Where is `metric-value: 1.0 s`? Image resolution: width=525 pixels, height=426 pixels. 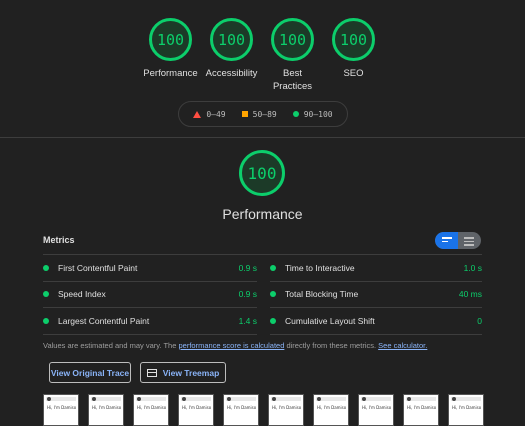 metric-value: 1.0 s is located at coordinates (472, 268).